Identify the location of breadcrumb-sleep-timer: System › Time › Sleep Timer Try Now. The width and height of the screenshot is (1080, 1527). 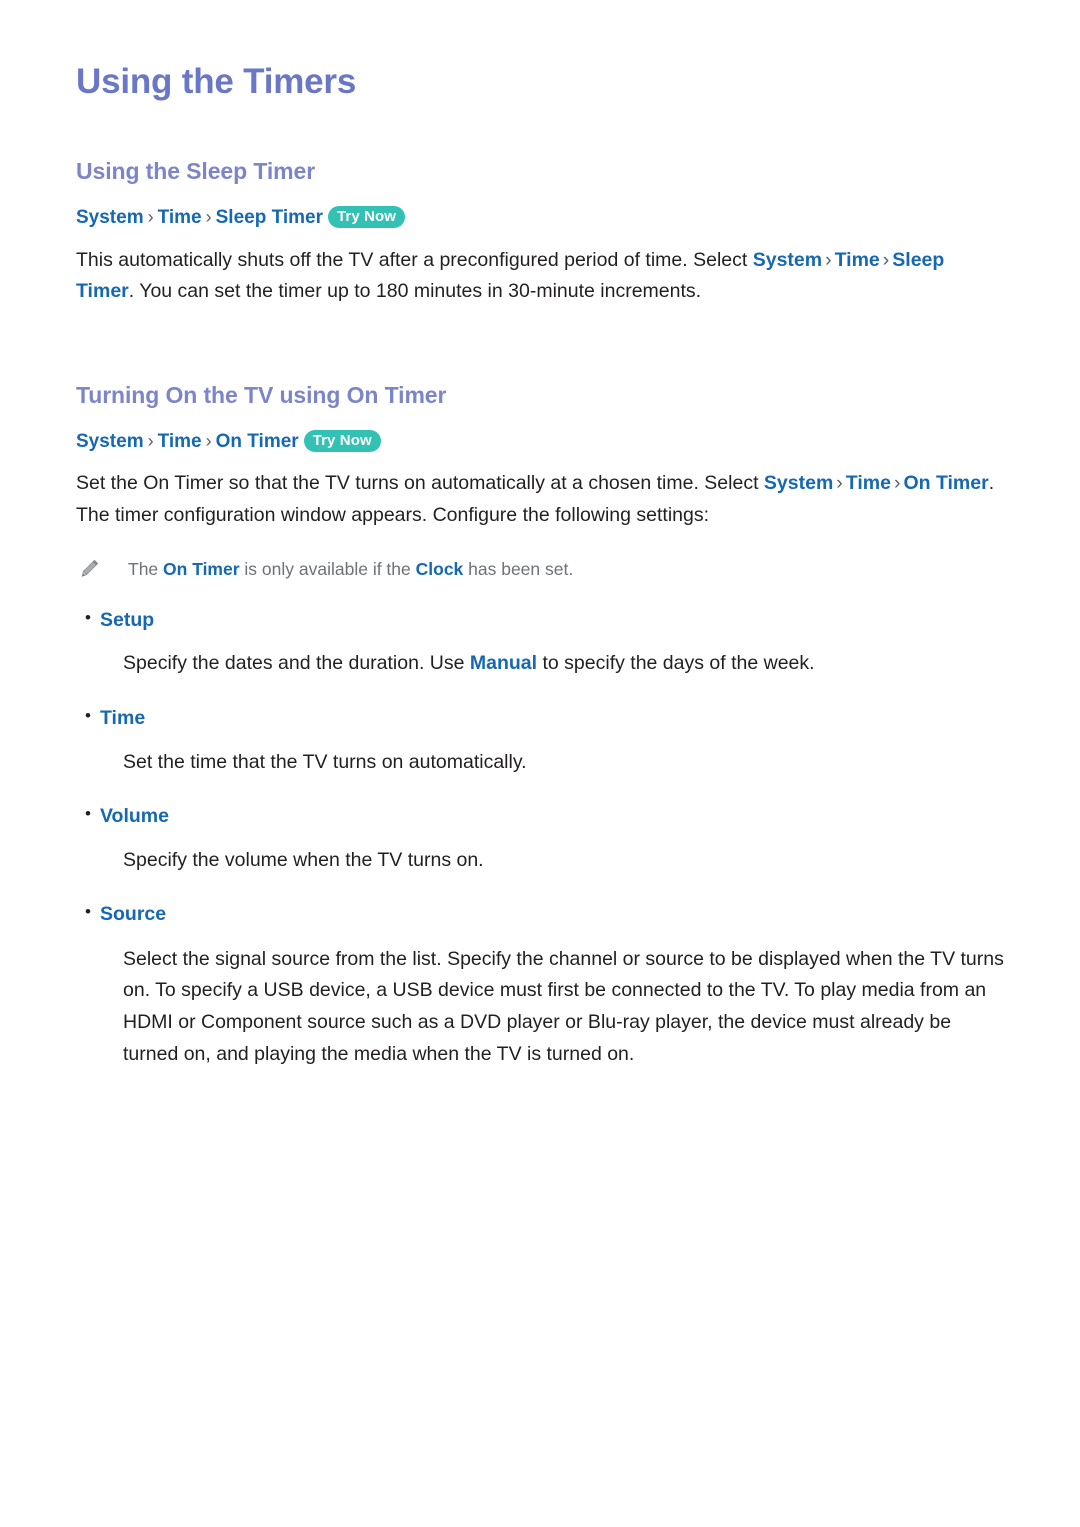
(541, 218).